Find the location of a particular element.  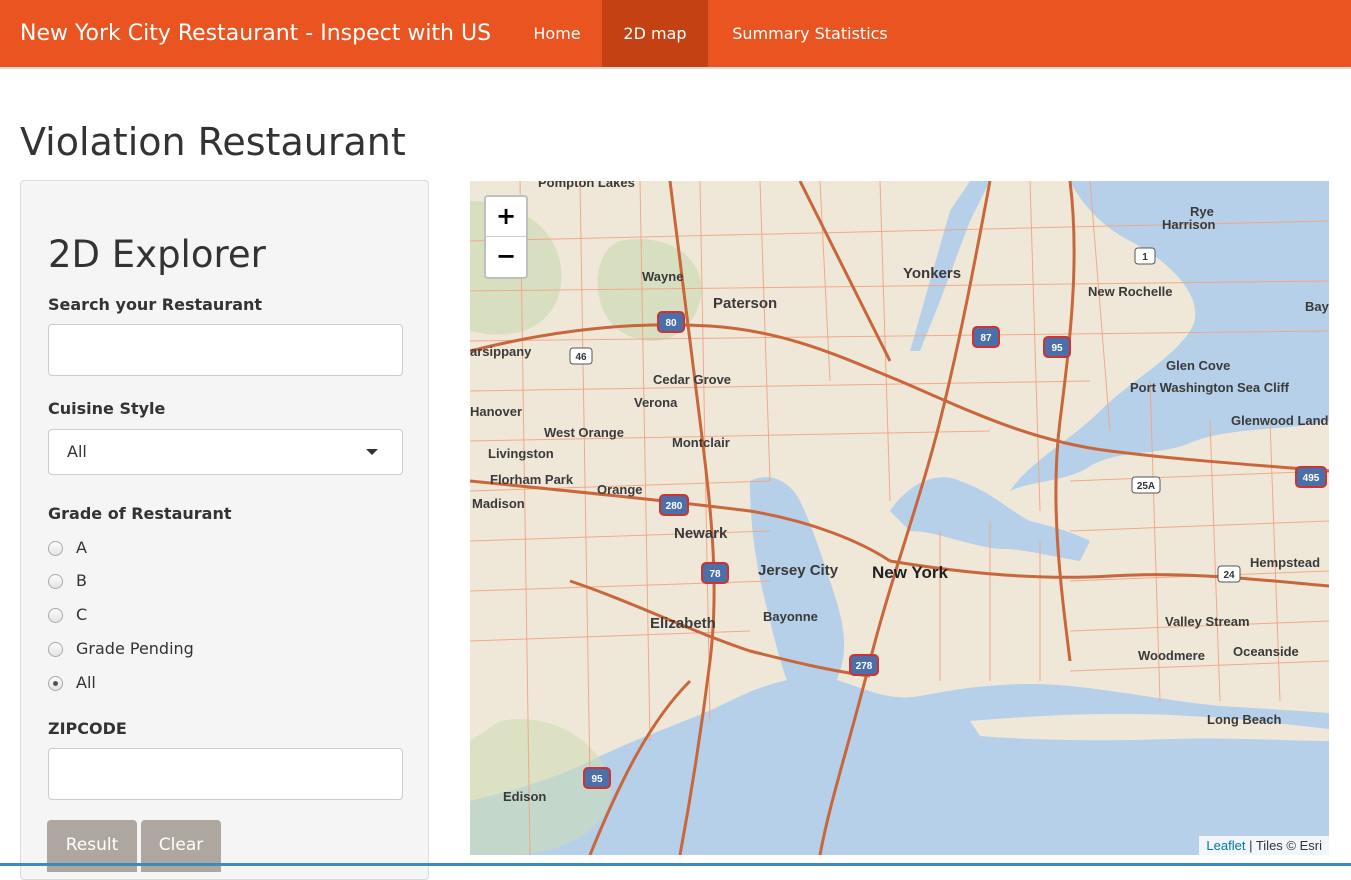

highway-shield: 78 is located at coordinates (715, 574).